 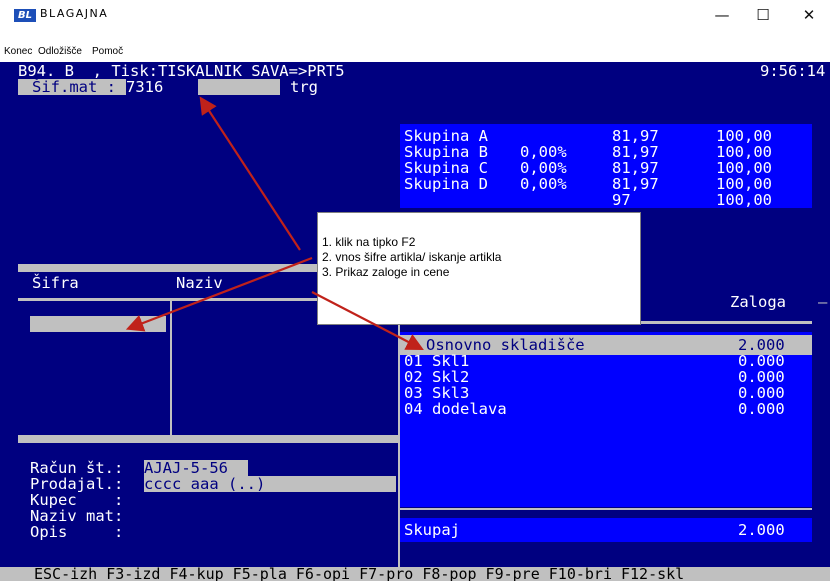 I want to click on app-logo-icon: BL, so click(x=25, y=15).